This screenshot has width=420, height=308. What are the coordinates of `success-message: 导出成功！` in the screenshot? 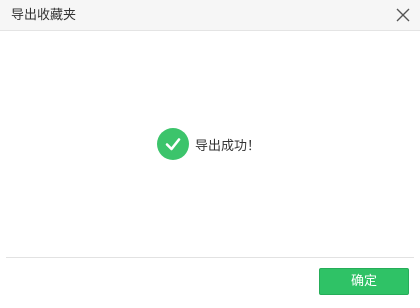 It's located at (228, 146).